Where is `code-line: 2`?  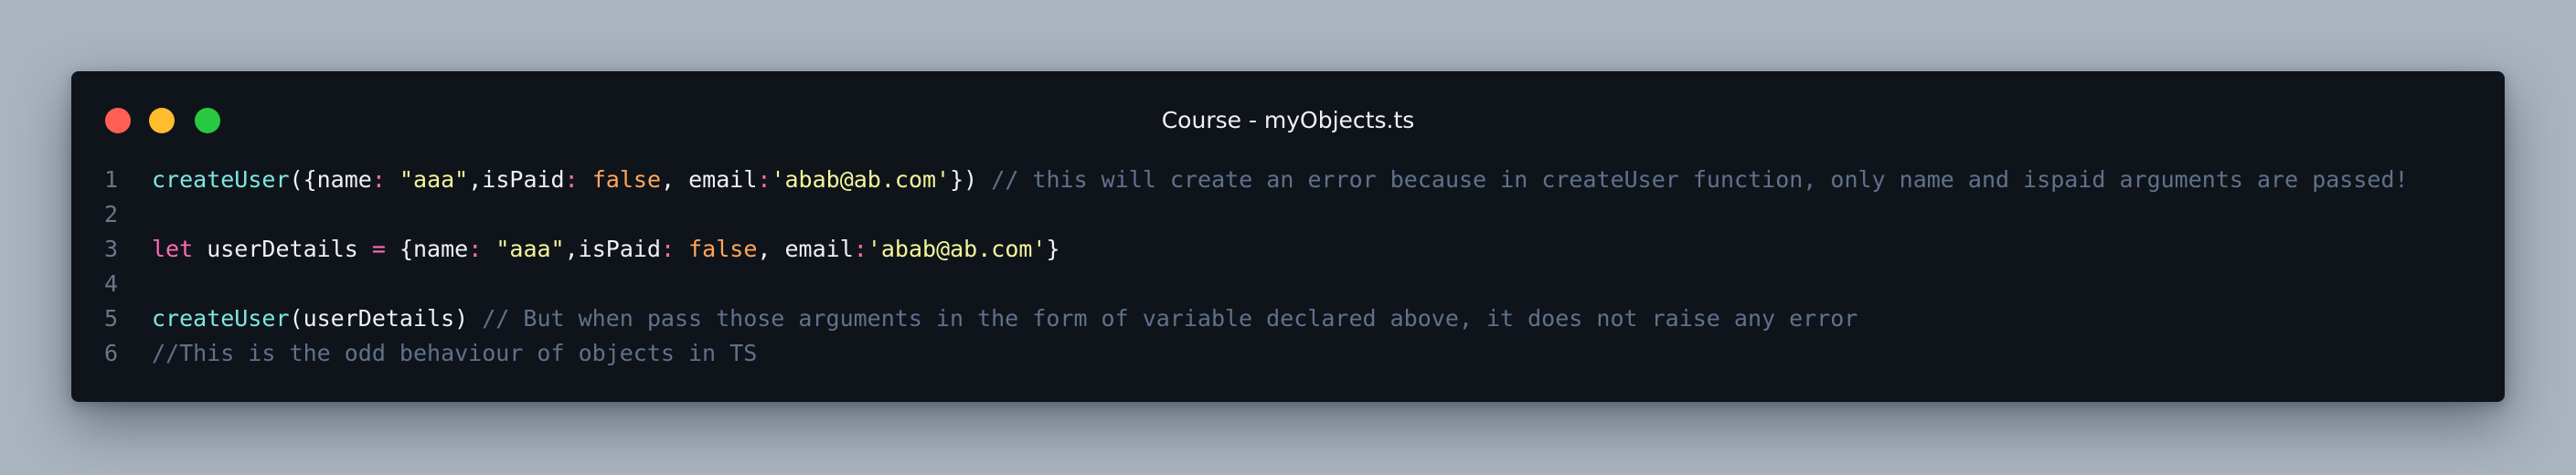
code-line: 2 is located at coordinates (1288, 214).